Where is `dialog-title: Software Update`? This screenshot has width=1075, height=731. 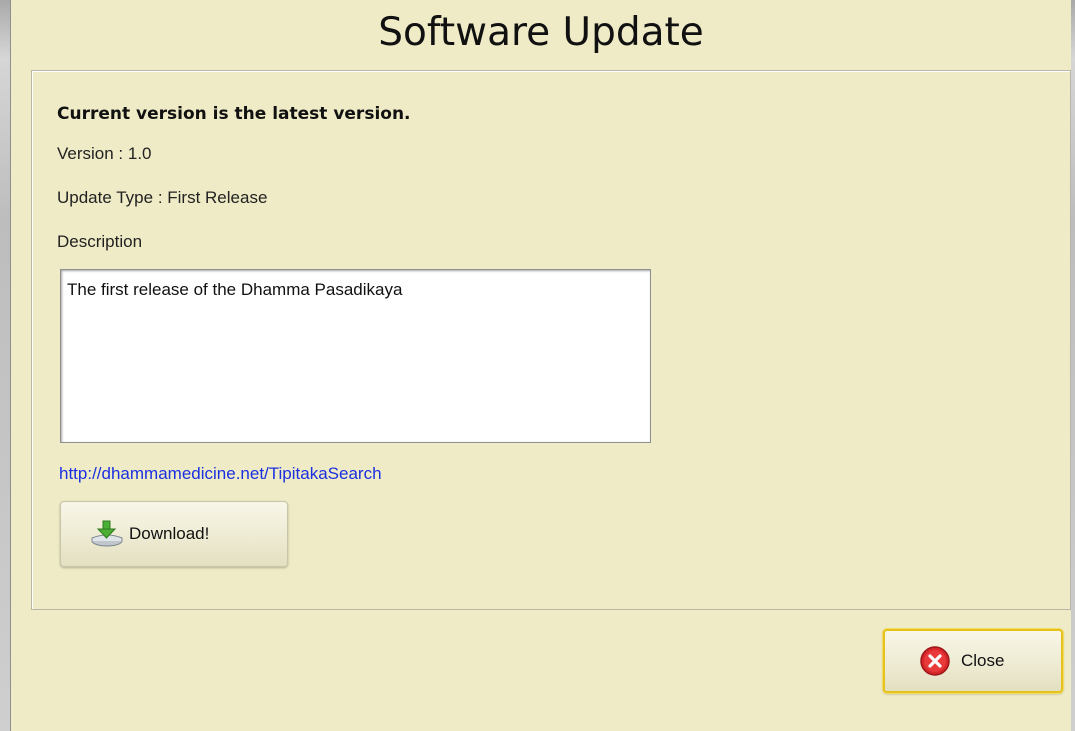
dialog-title: Software Update is located at coordinates (541, 32).